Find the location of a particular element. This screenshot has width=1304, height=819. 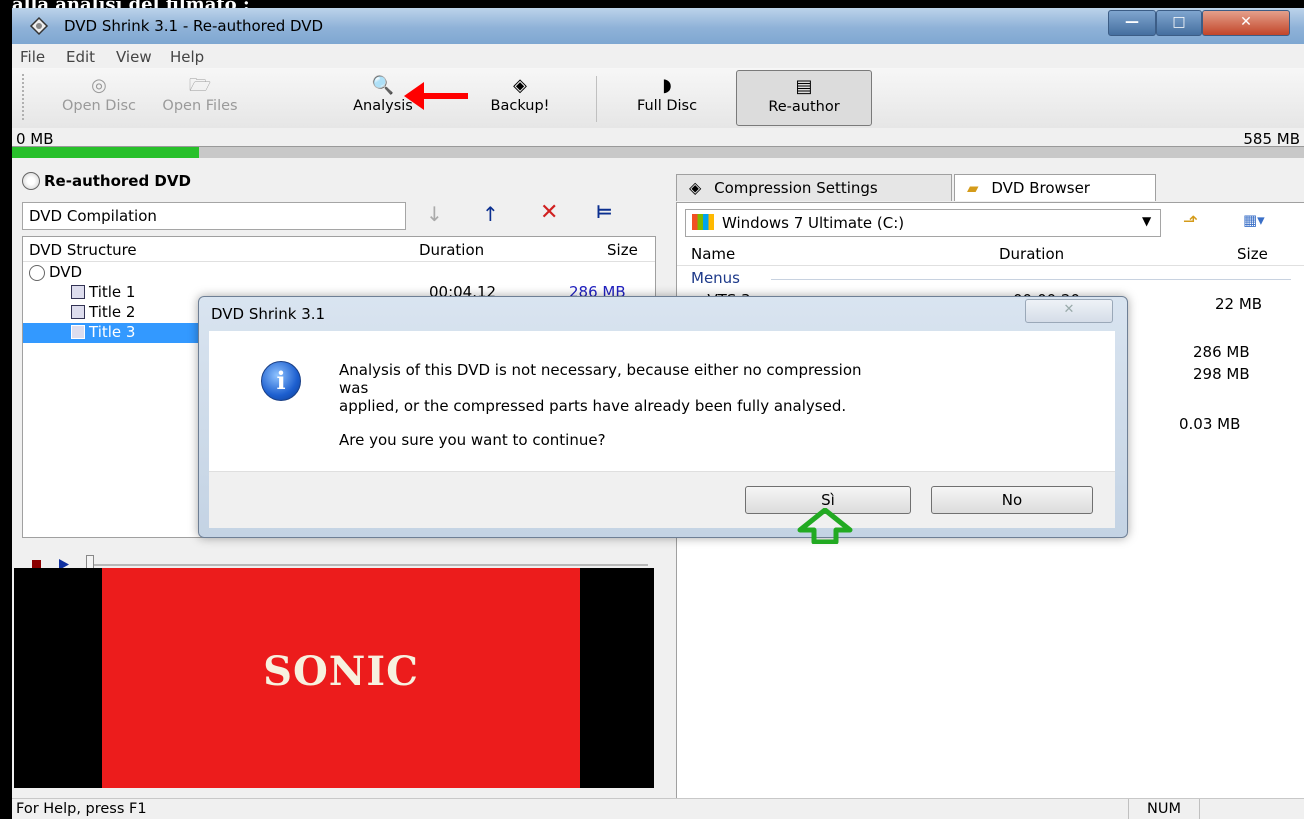

re-author-label: Re-author is located at coordinates (804, 107).